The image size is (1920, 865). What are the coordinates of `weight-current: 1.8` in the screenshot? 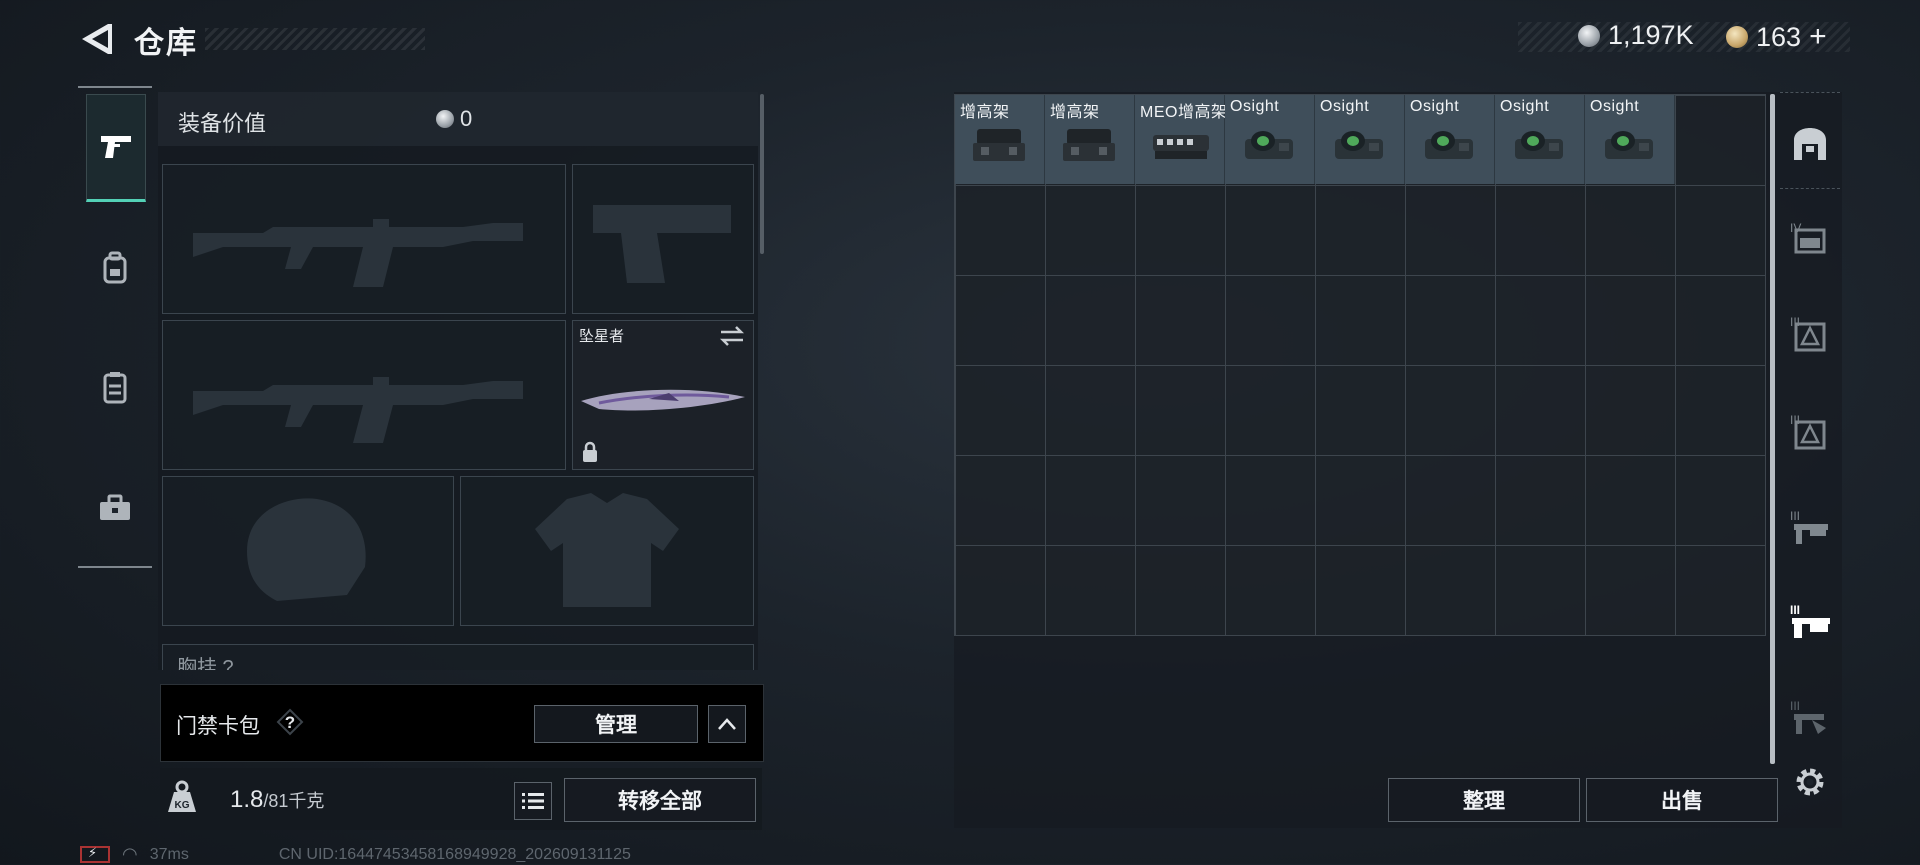 It's located at (247, 799).